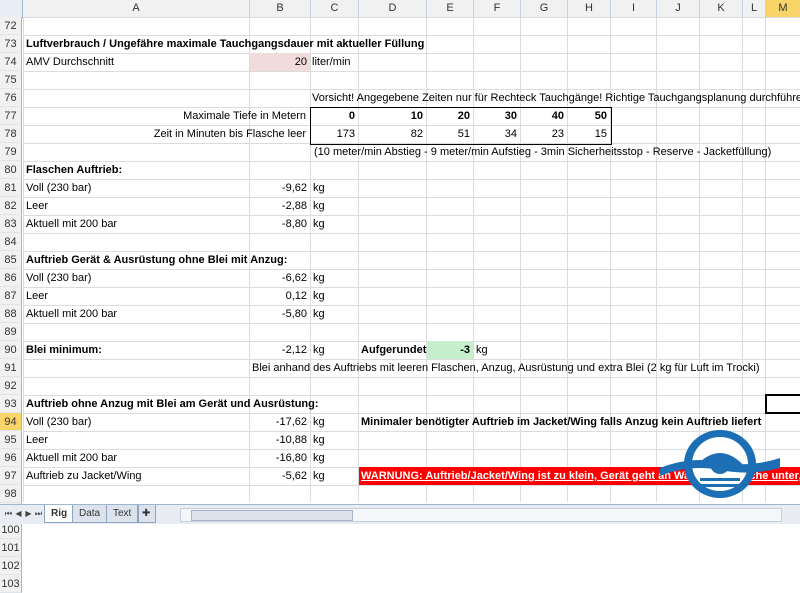  What do you see at coordinates (319, 206) in the screenshot?
I see `cell-c83: kg` at bounding box center [319, 206].